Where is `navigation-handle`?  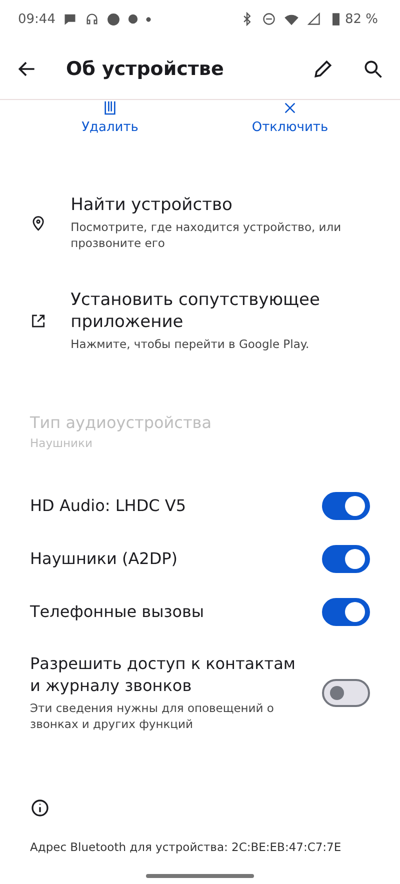 navigation-handle is located at coordinates (200, 876).